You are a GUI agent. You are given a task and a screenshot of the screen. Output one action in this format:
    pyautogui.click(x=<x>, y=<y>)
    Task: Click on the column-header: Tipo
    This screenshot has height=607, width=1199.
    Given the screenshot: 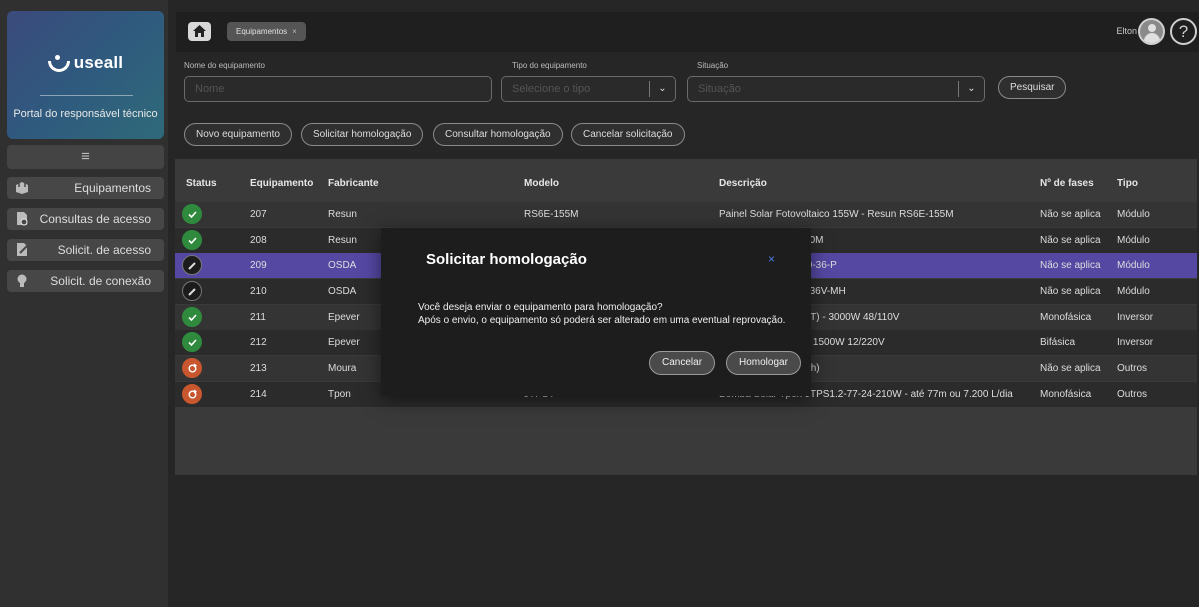 What is the action you would take?
    pyautogui.click(x=1127, y=183)
    